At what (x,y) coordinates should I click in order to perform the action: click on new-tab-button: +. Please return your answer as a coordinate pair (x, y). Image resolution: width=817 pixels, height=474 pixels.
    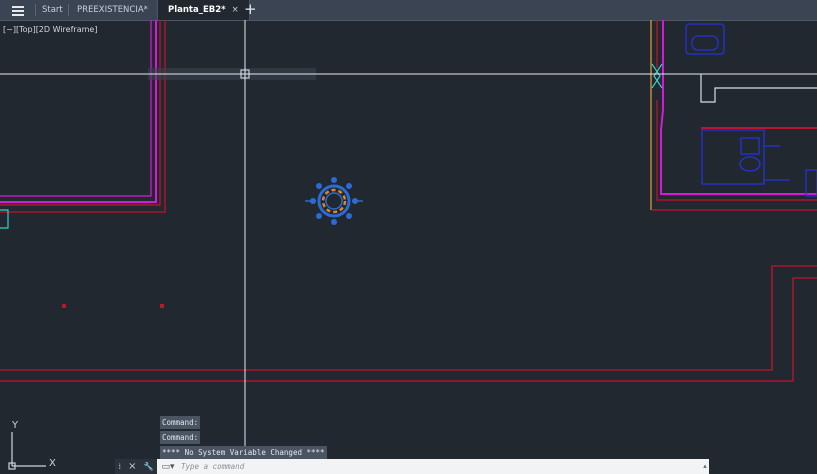
    Looking at the image, I should click on (250, 10).